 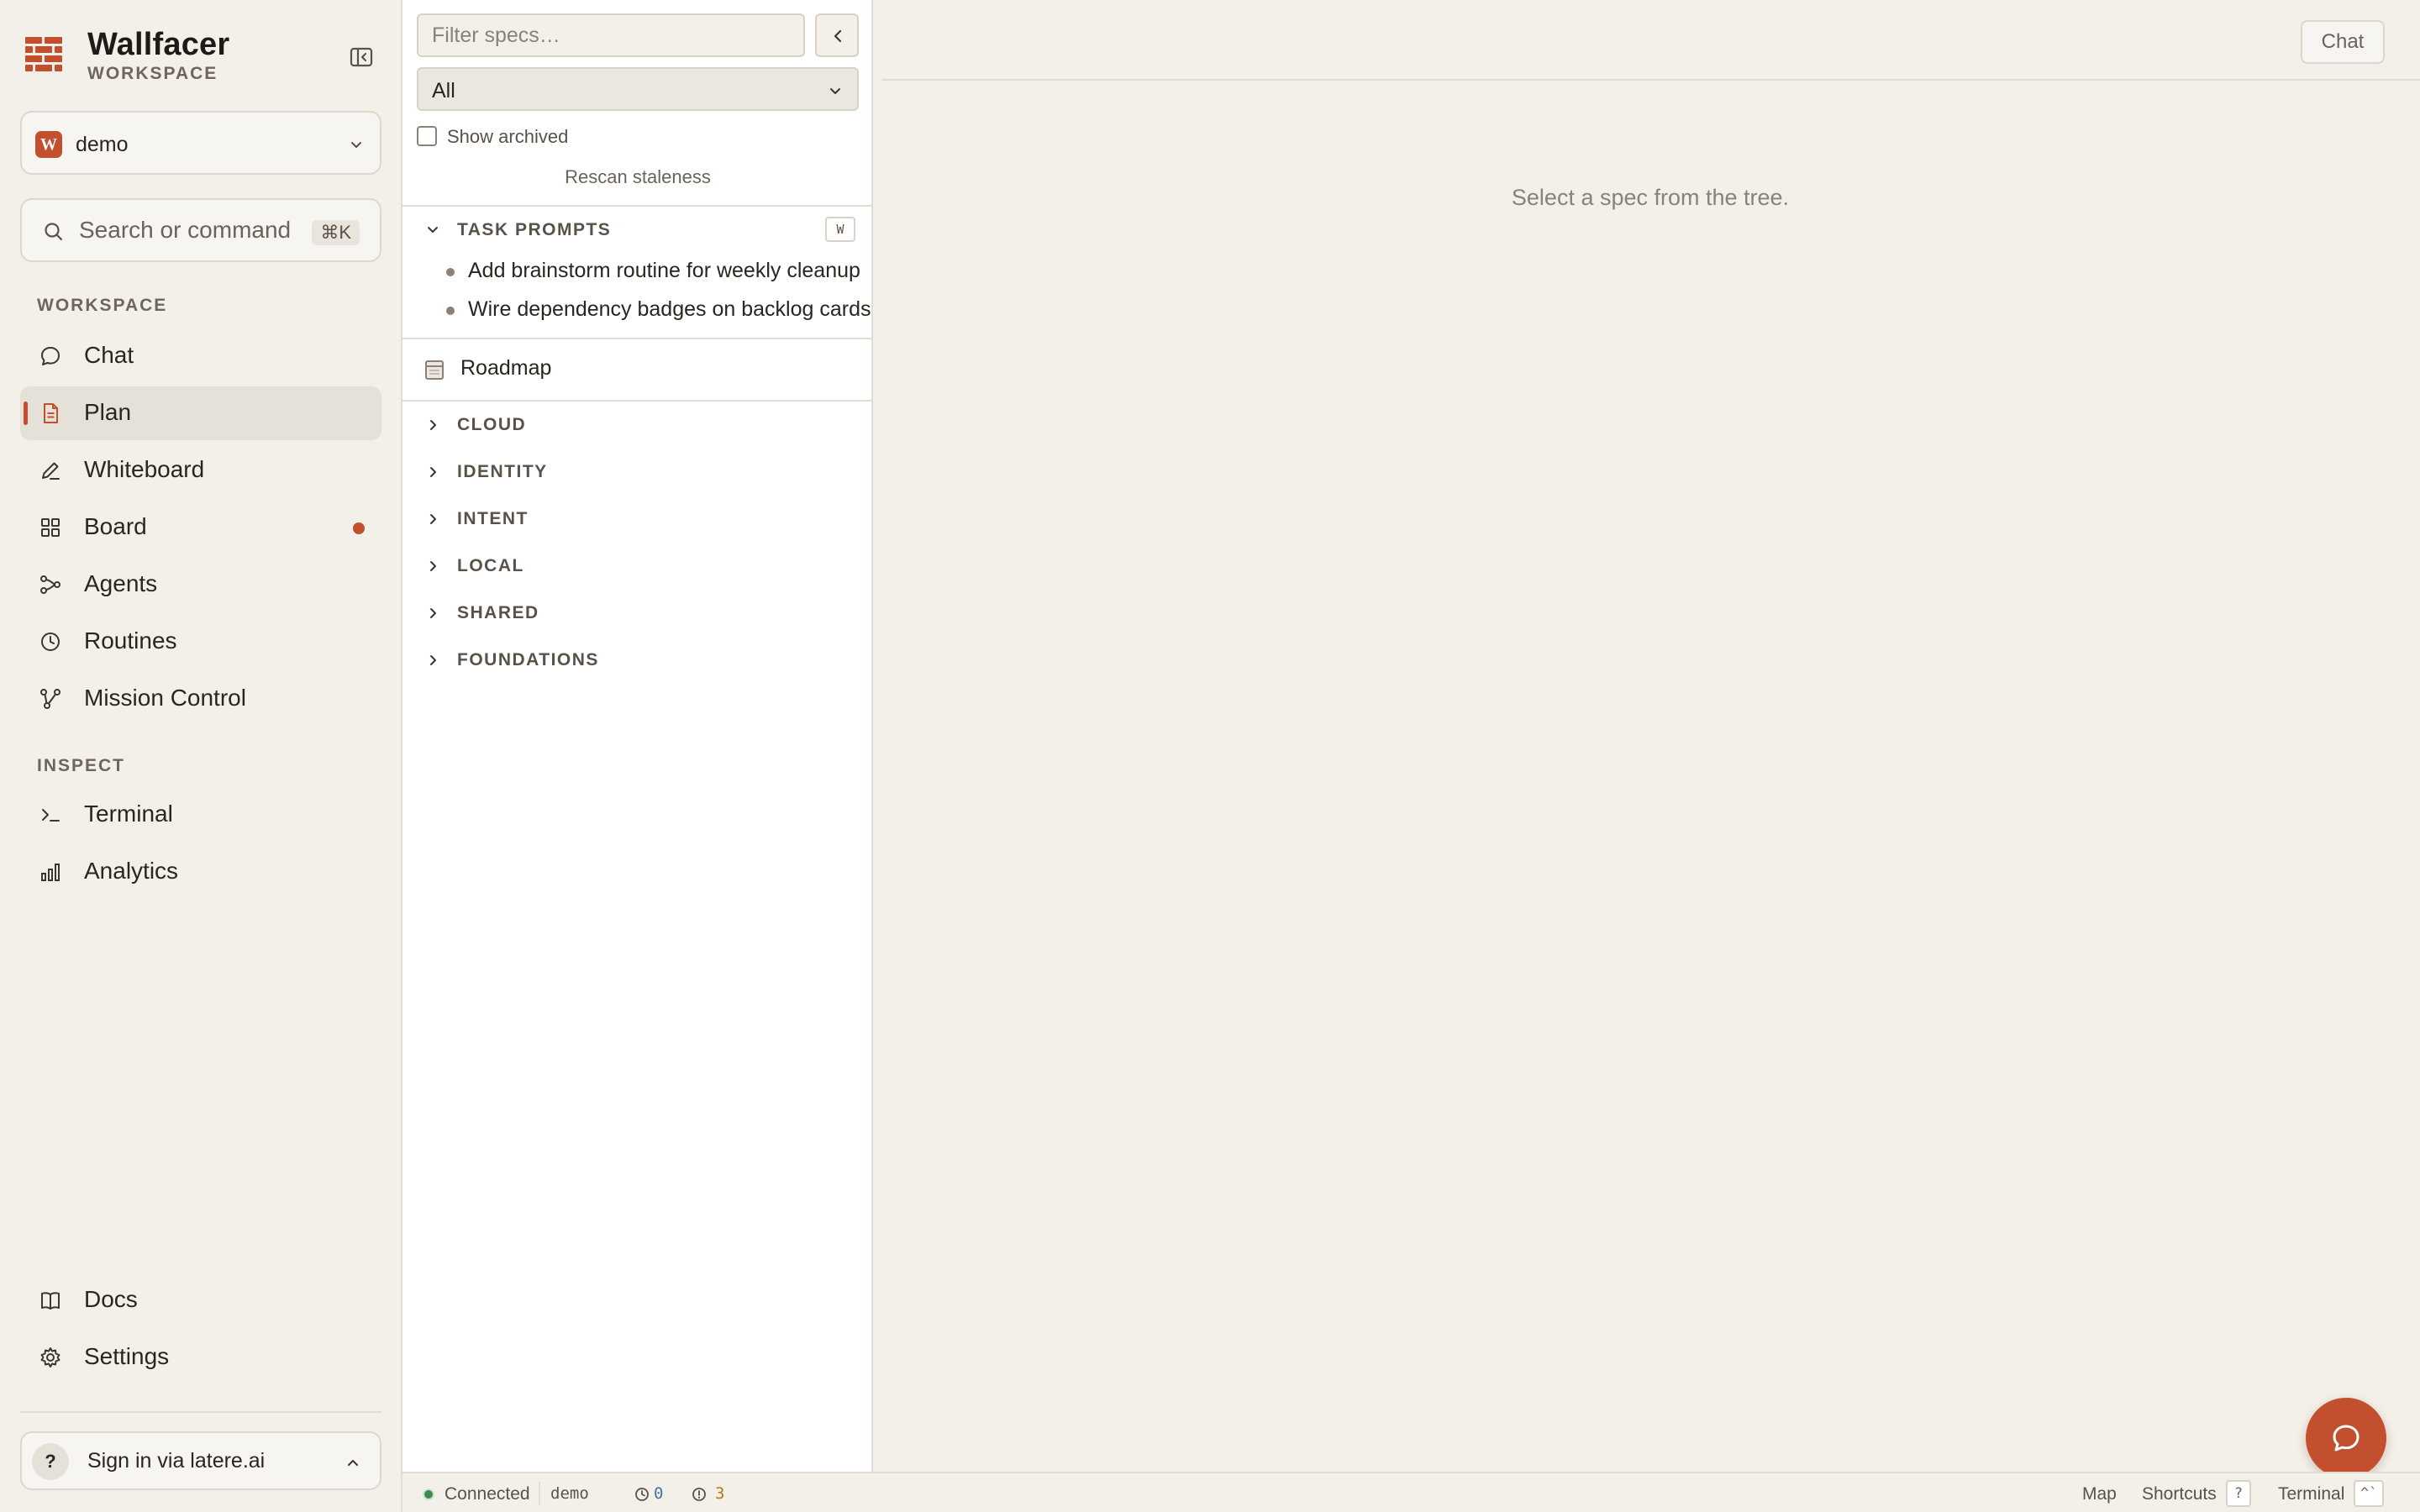 I want to click on nav-item-plan: Plan, so click(x=200, y=413).